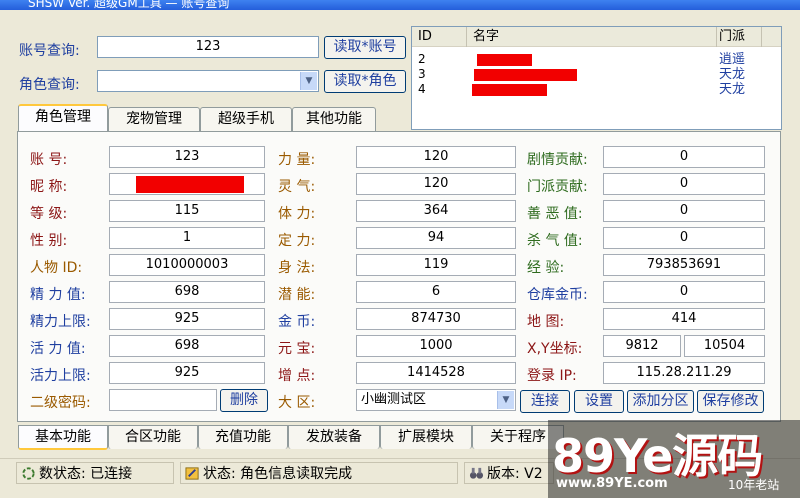 This screenshot has width=800, height=498. Describe the element at coordinates (187, 346) in the screenshot. I see `field-vitality: 698` at that location.